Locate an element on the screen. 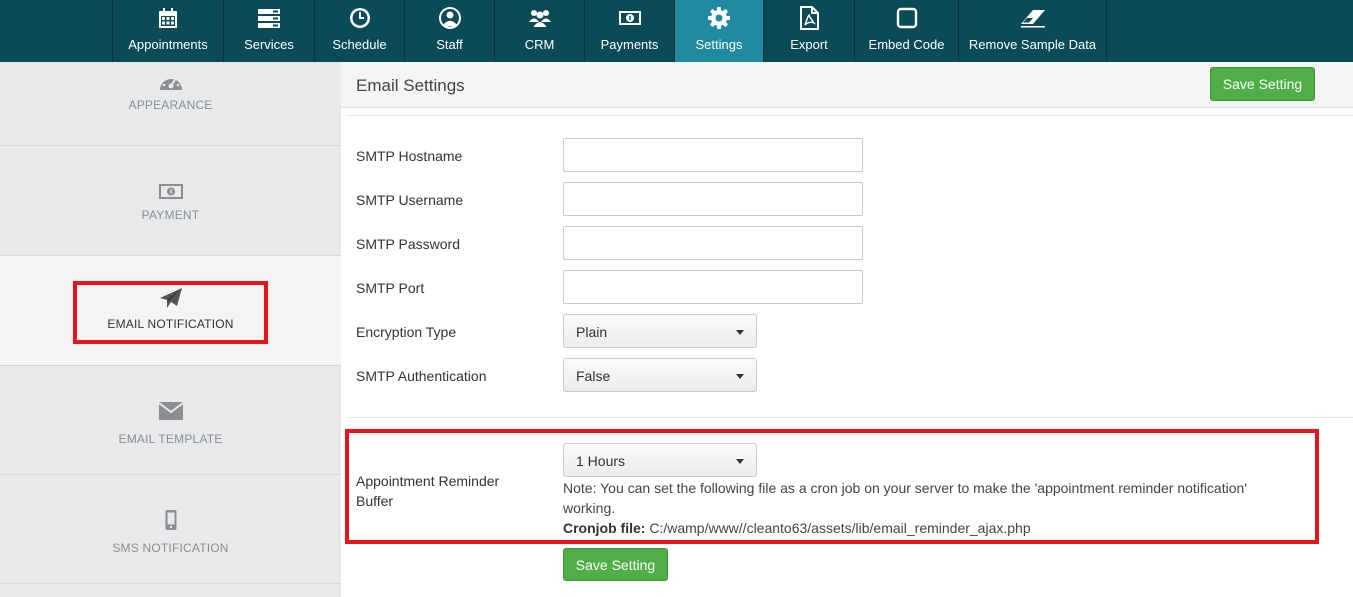 Image resolution: width=1353 pixels, height=597 pixels. nav-label: Schedule is located at coordinates (359, 44).